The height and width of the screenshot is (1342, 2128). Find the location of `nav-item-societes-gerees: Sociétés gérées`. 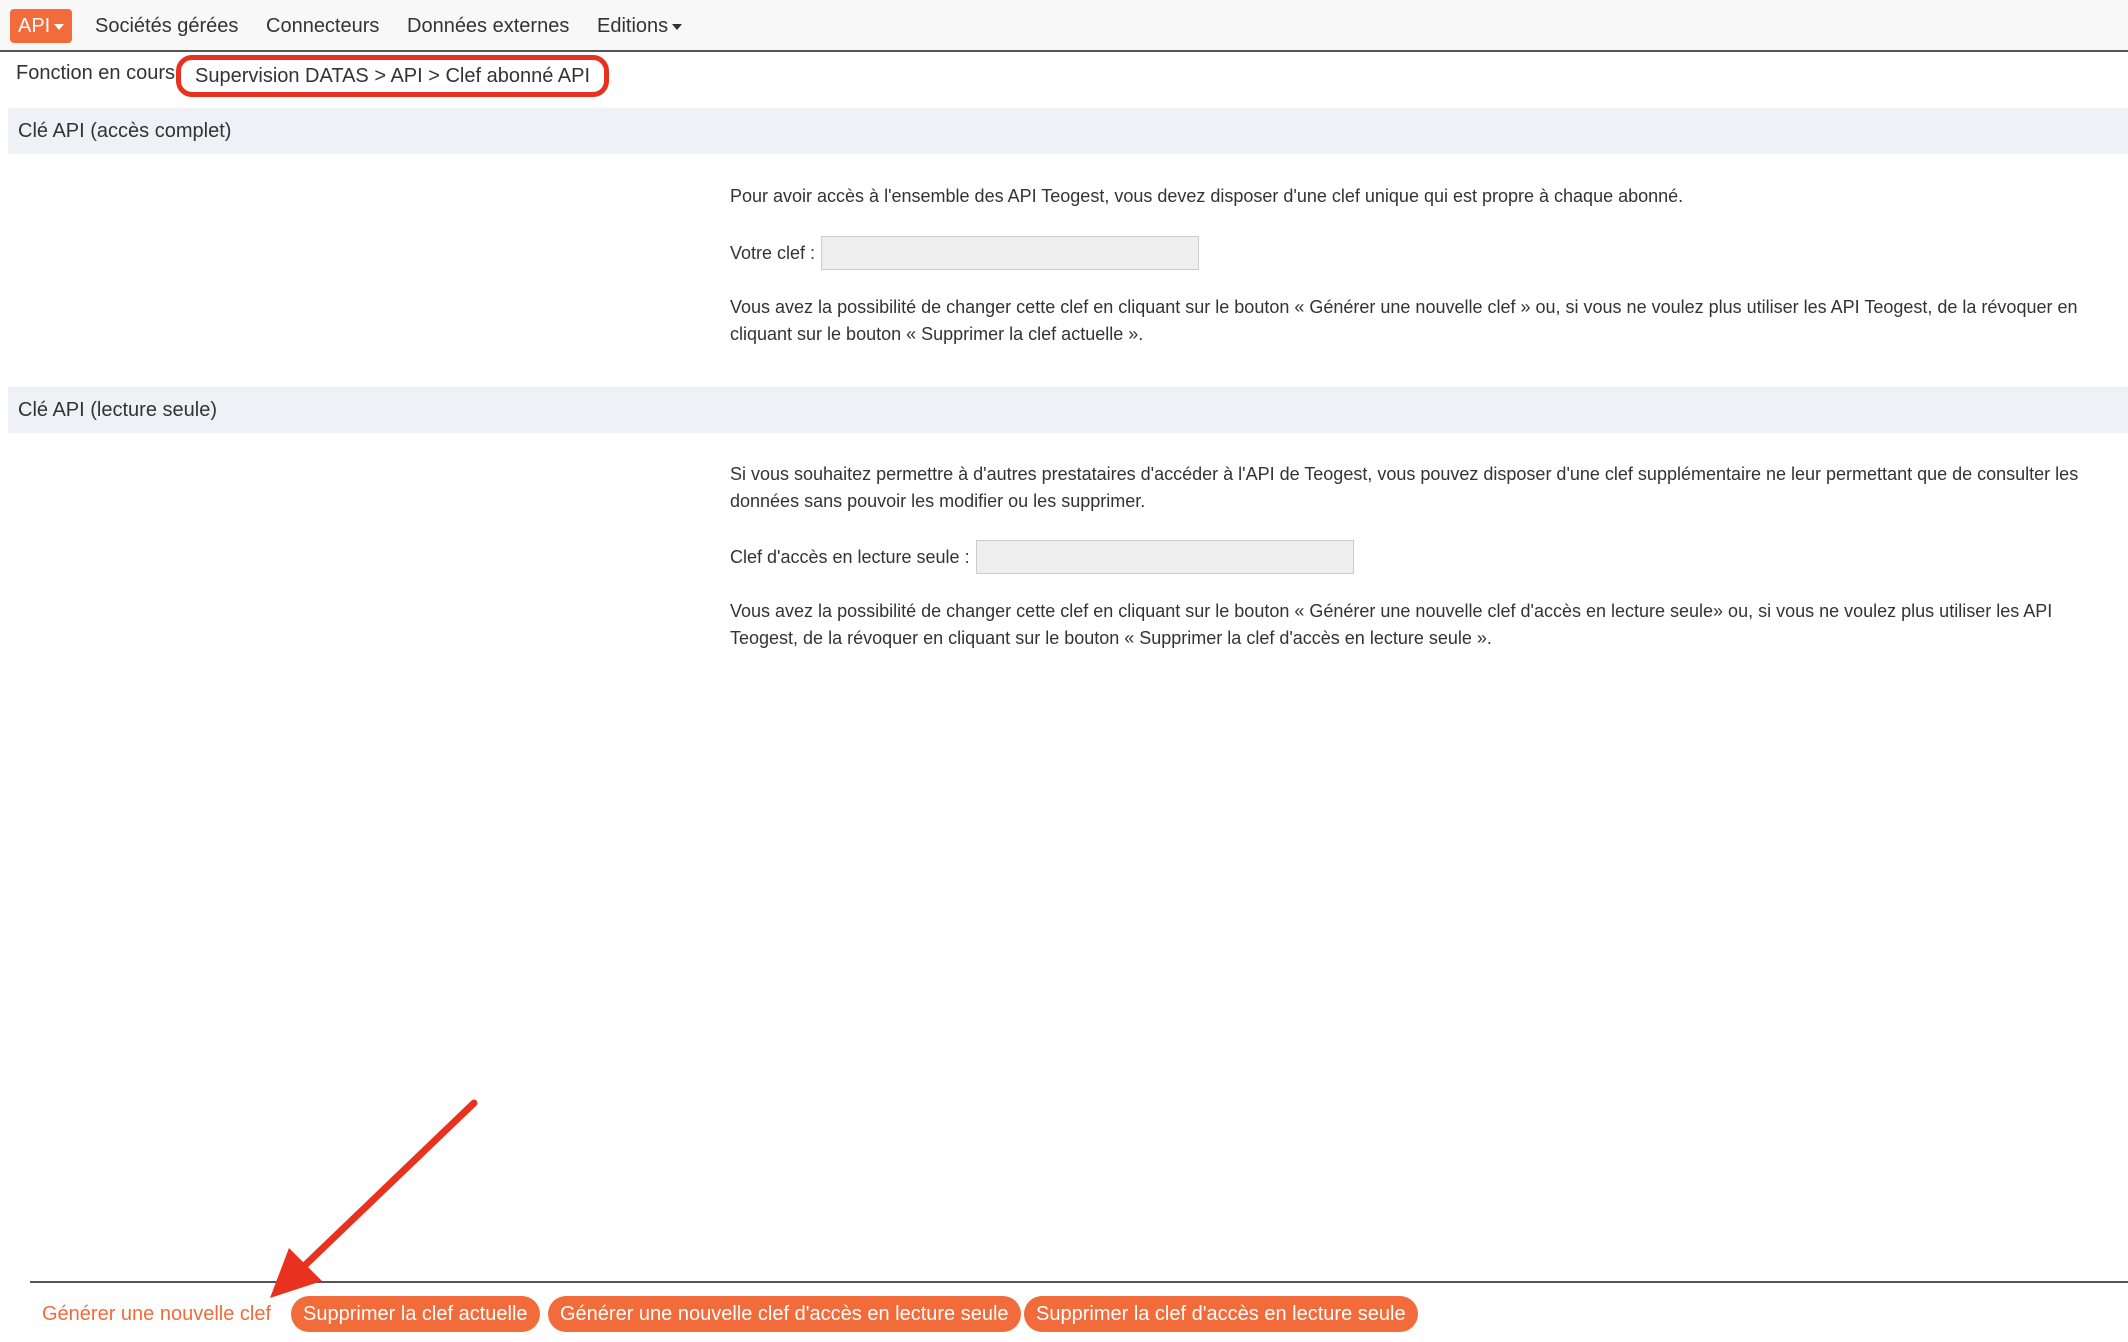

nav-item-societes-gerees: Sociétés gérées is located at coordinates (166, 26).